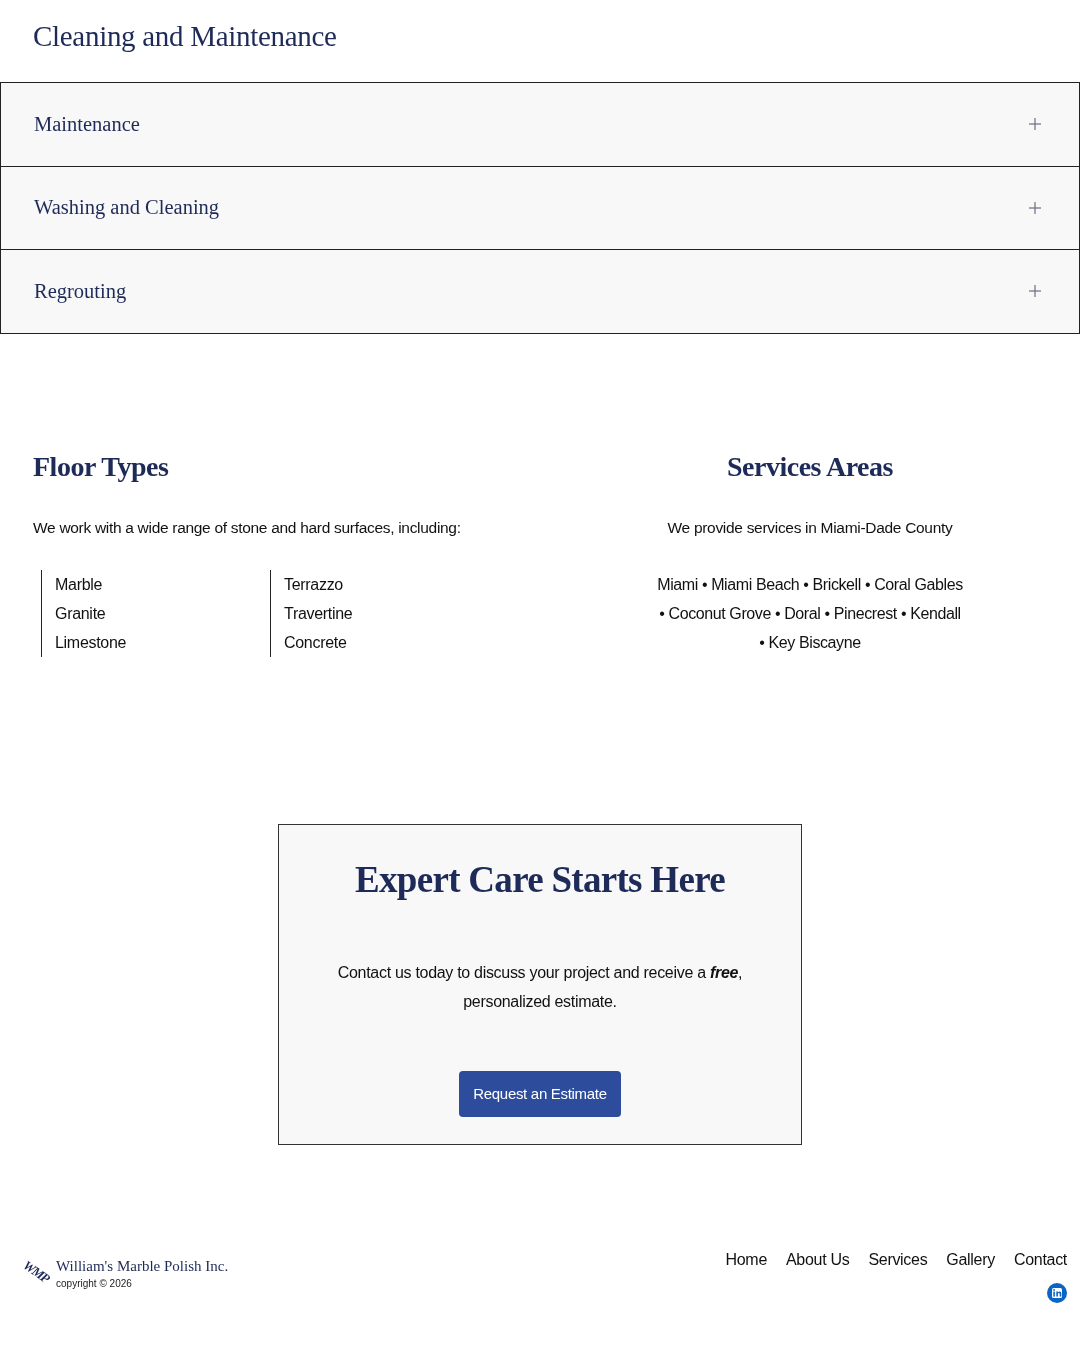 Image resolution: width=1080 pixels, height=1350 pixels. Describe the element at coordinates (36, 1271) in the screenshot. I see `logo-monogram: WMP` at that location.